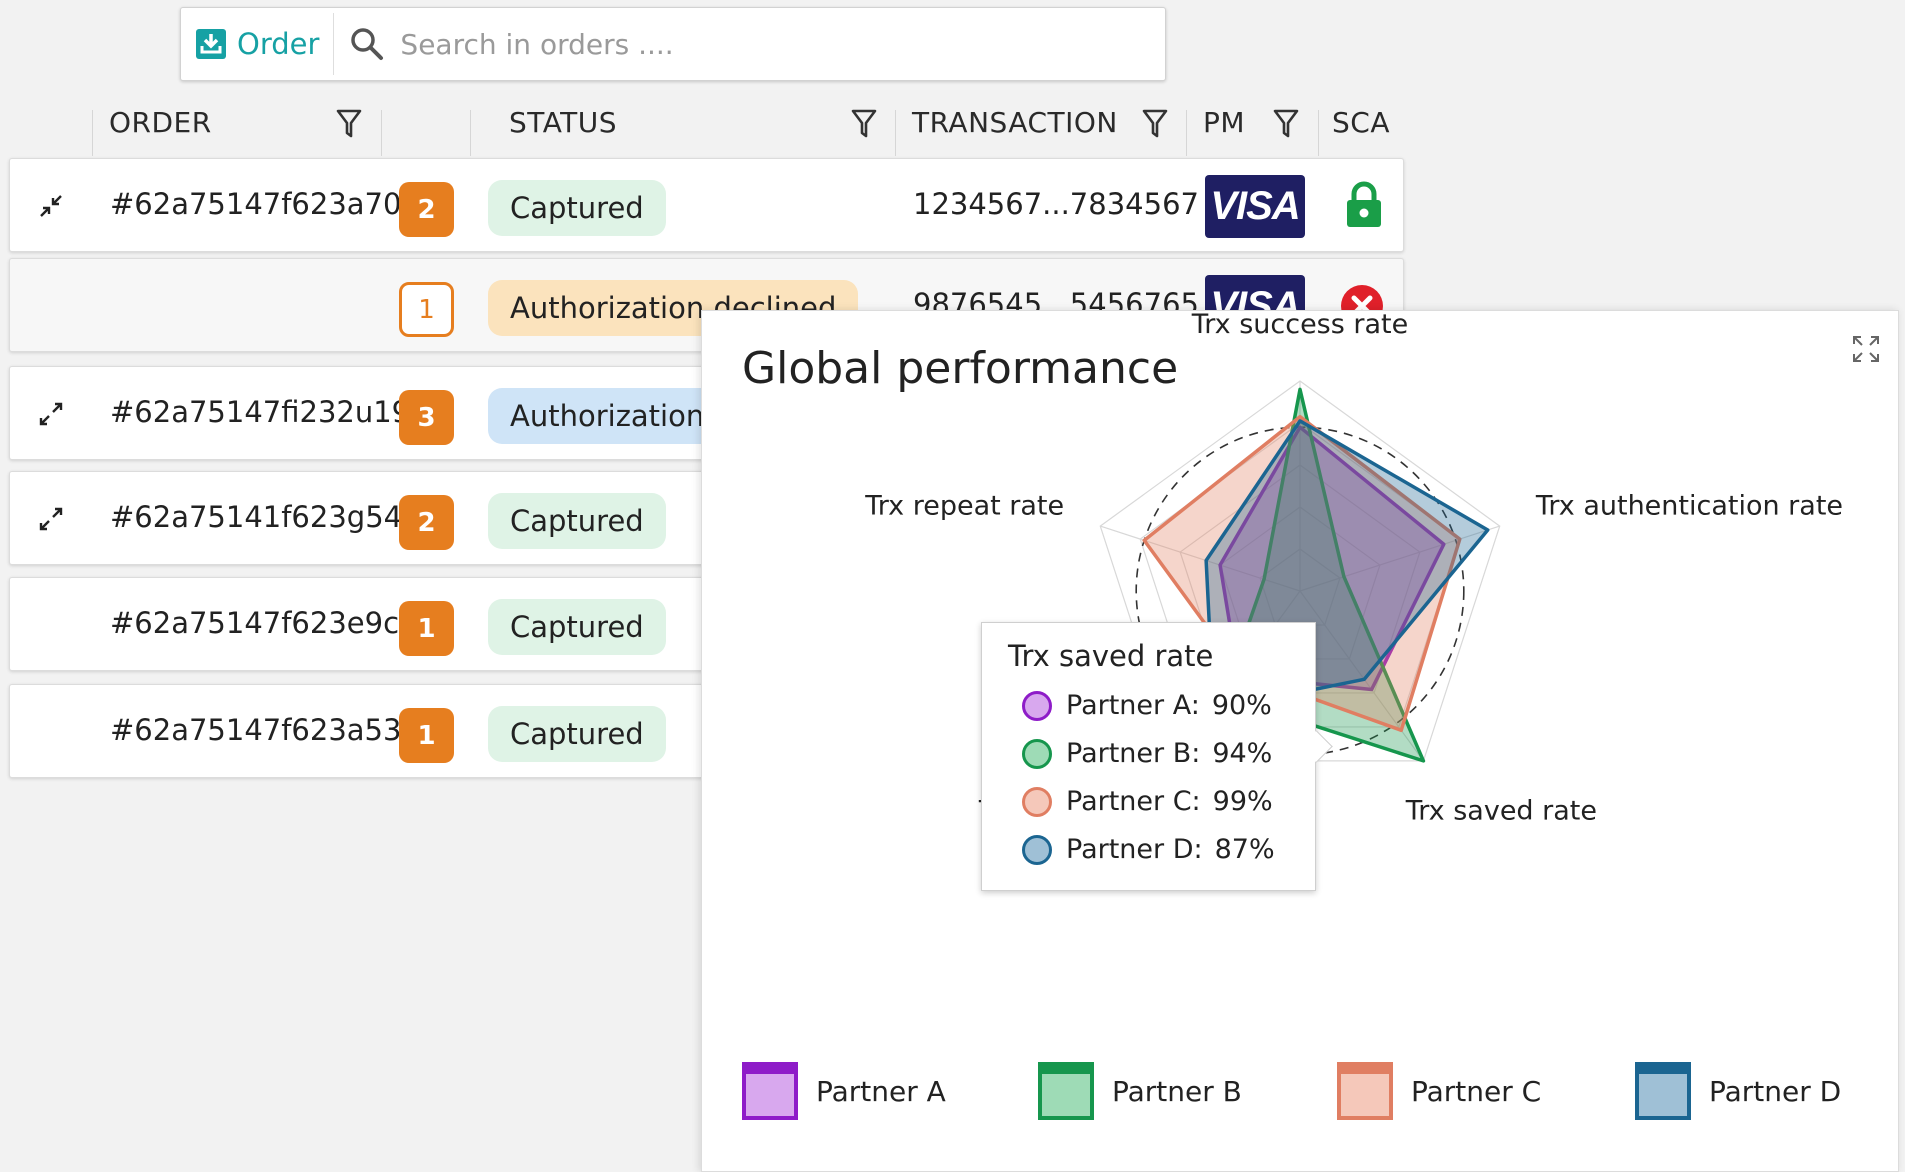  What do you see at coordinates (1133, 705) in the screenshot?
I see `tooltip-label: Partner A:` at bounding box center [1133, 705].